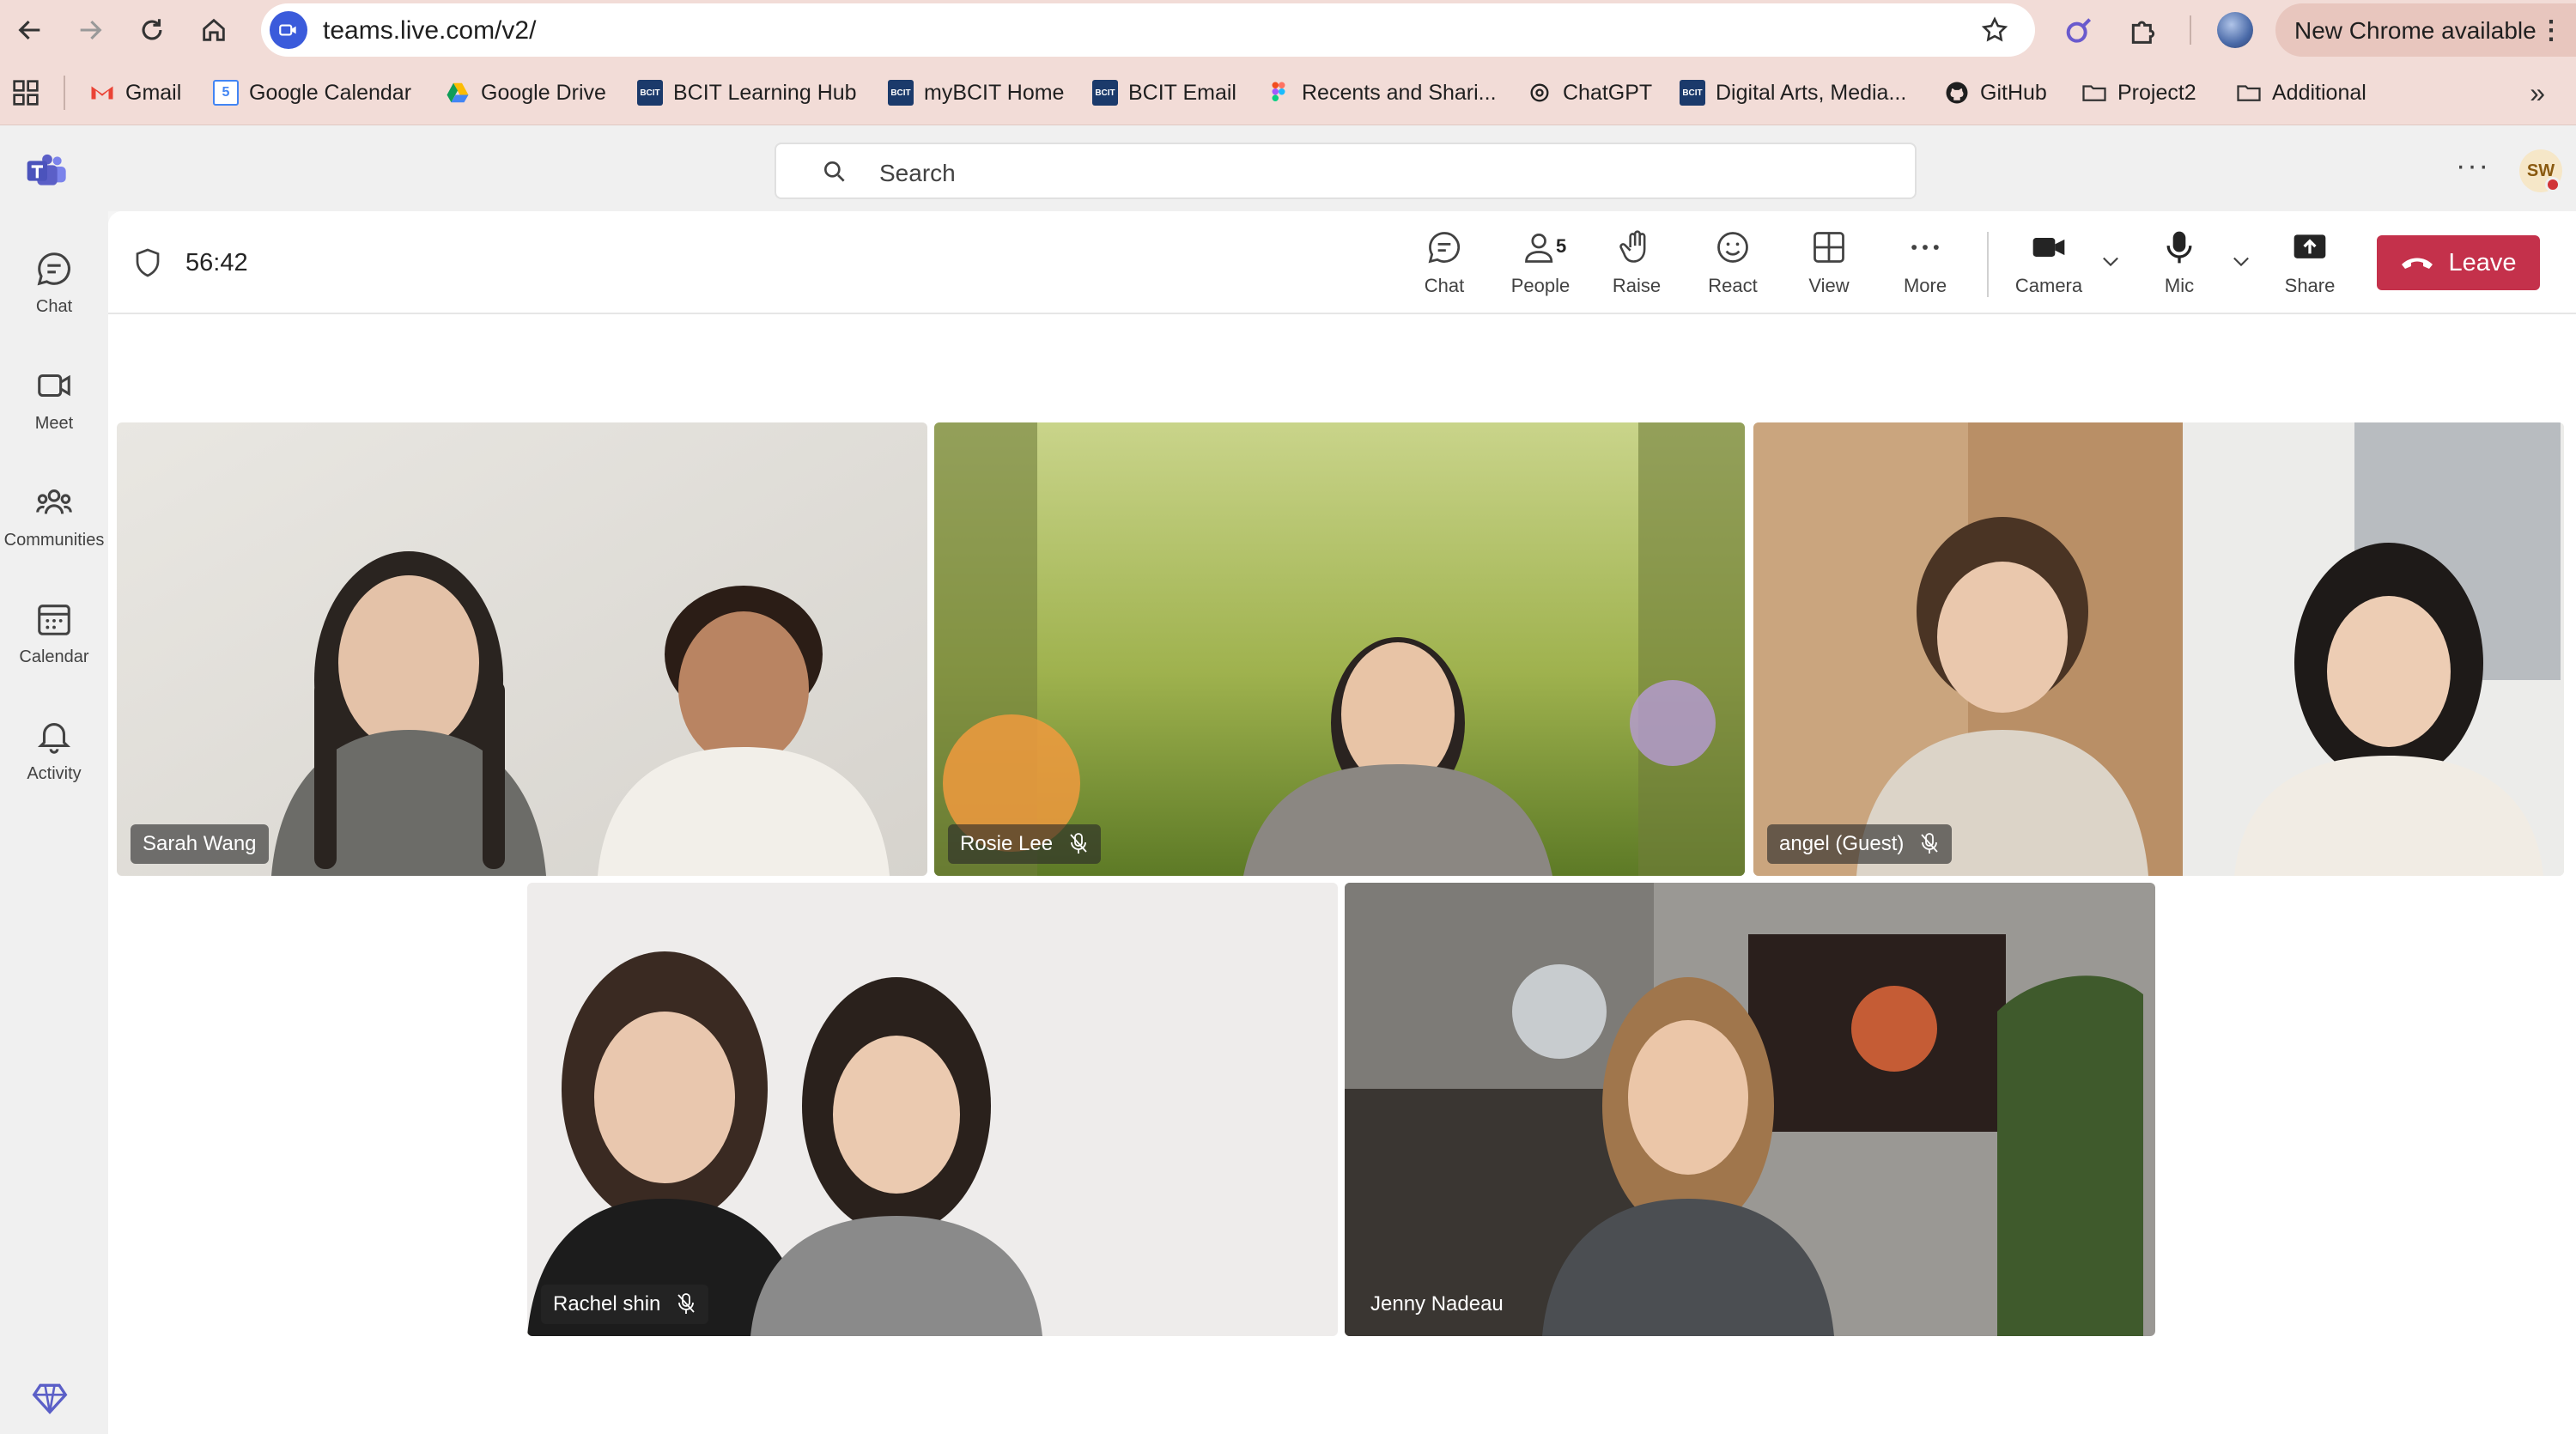 Image resolution: width=2576 pixels, height=1434 pixels. What do you see at coordinates (2179, 265) in the screenshot?
I see `mic-button: Mic` at bounding box center [2179, 265].